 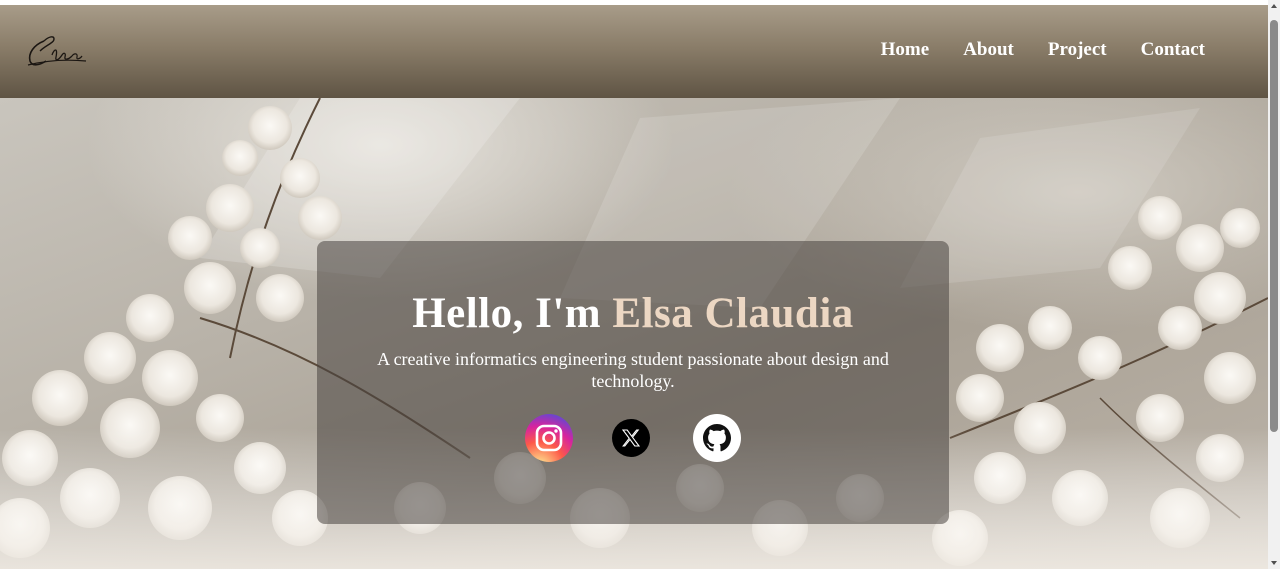 I want to click on main-nav: Home About Project Contact, so click(x=1043, y=50).